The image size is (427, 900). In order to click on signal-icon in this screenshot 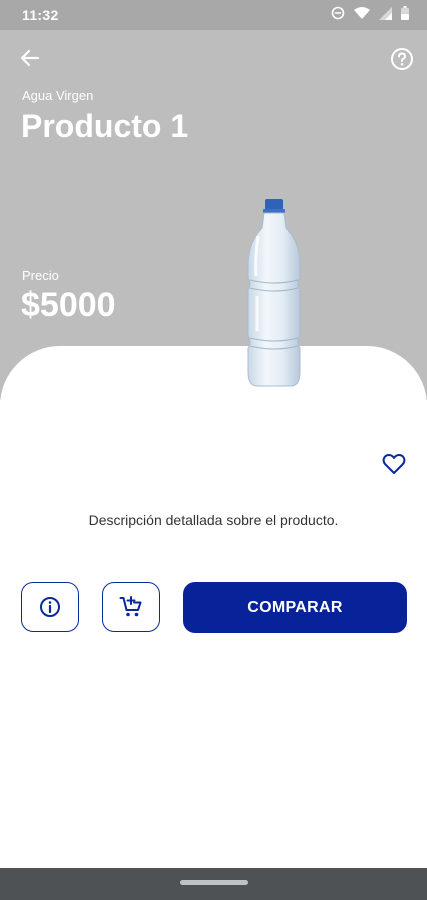, I will do `click(385, 13)`.